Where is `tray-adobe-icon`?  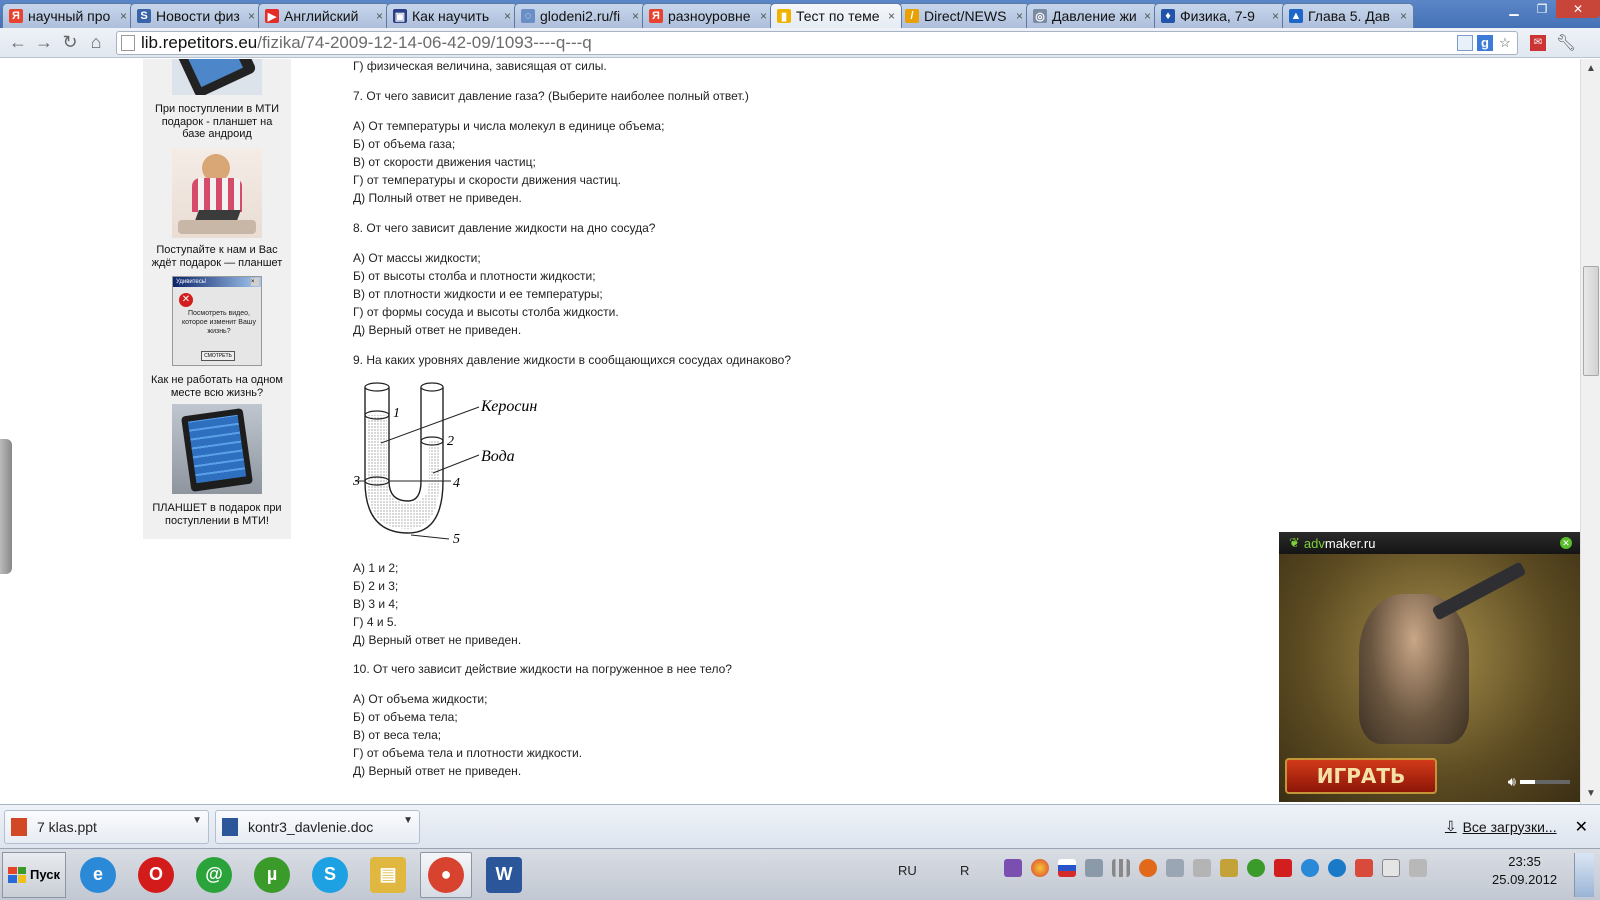
tray-adobe-icon is located at coordinates (1283, 868).